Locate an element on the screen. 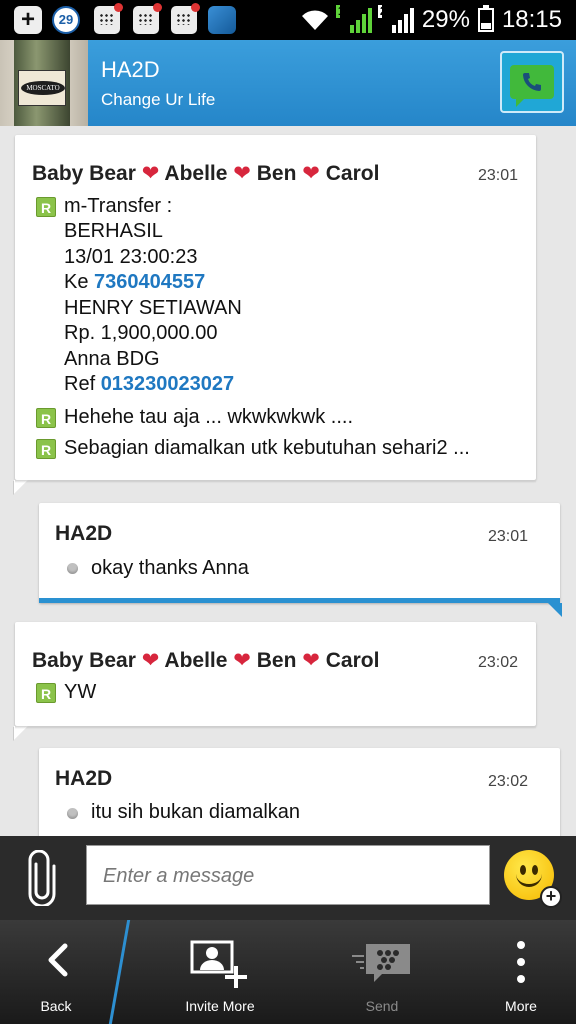  message-text: Ref 013230023027 is located at coordinates (149, 384).